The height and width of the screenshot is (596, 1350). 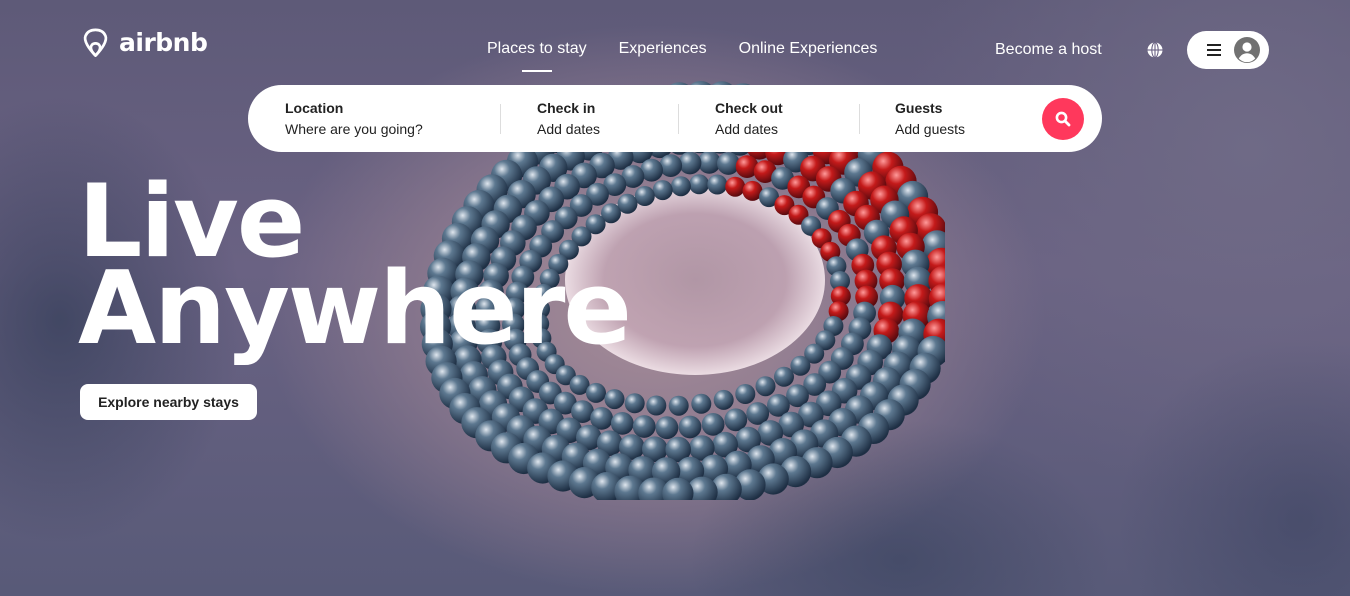 I want to click on check-out-field: Check out Add dates, so click(x=749, y=118).